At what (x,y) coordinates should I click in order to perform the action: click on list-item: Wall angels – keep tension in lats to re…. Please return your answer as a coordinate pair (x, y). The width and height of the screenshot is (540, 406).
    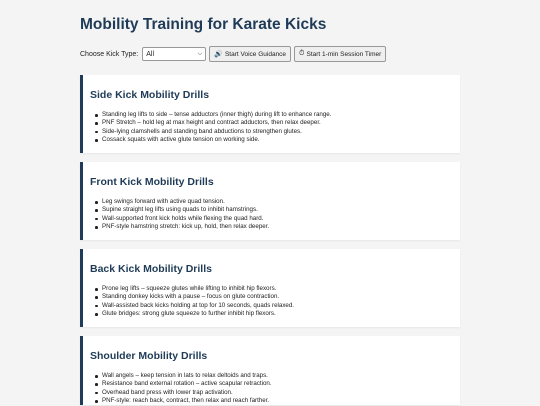
    Looking at the image, I should click on (183, 376).